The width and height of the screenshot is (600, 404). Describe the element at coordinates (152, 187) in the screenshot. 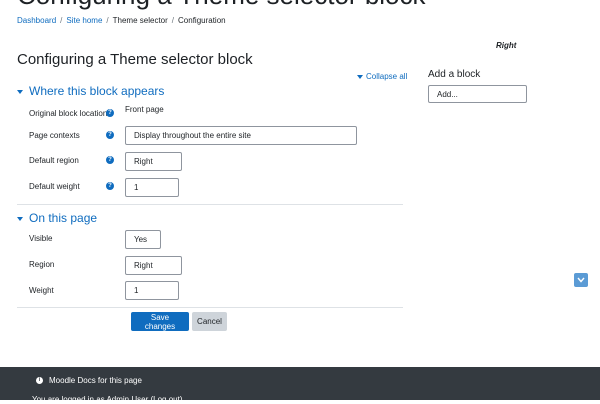

I see `default-weight-select: 1` at that location.